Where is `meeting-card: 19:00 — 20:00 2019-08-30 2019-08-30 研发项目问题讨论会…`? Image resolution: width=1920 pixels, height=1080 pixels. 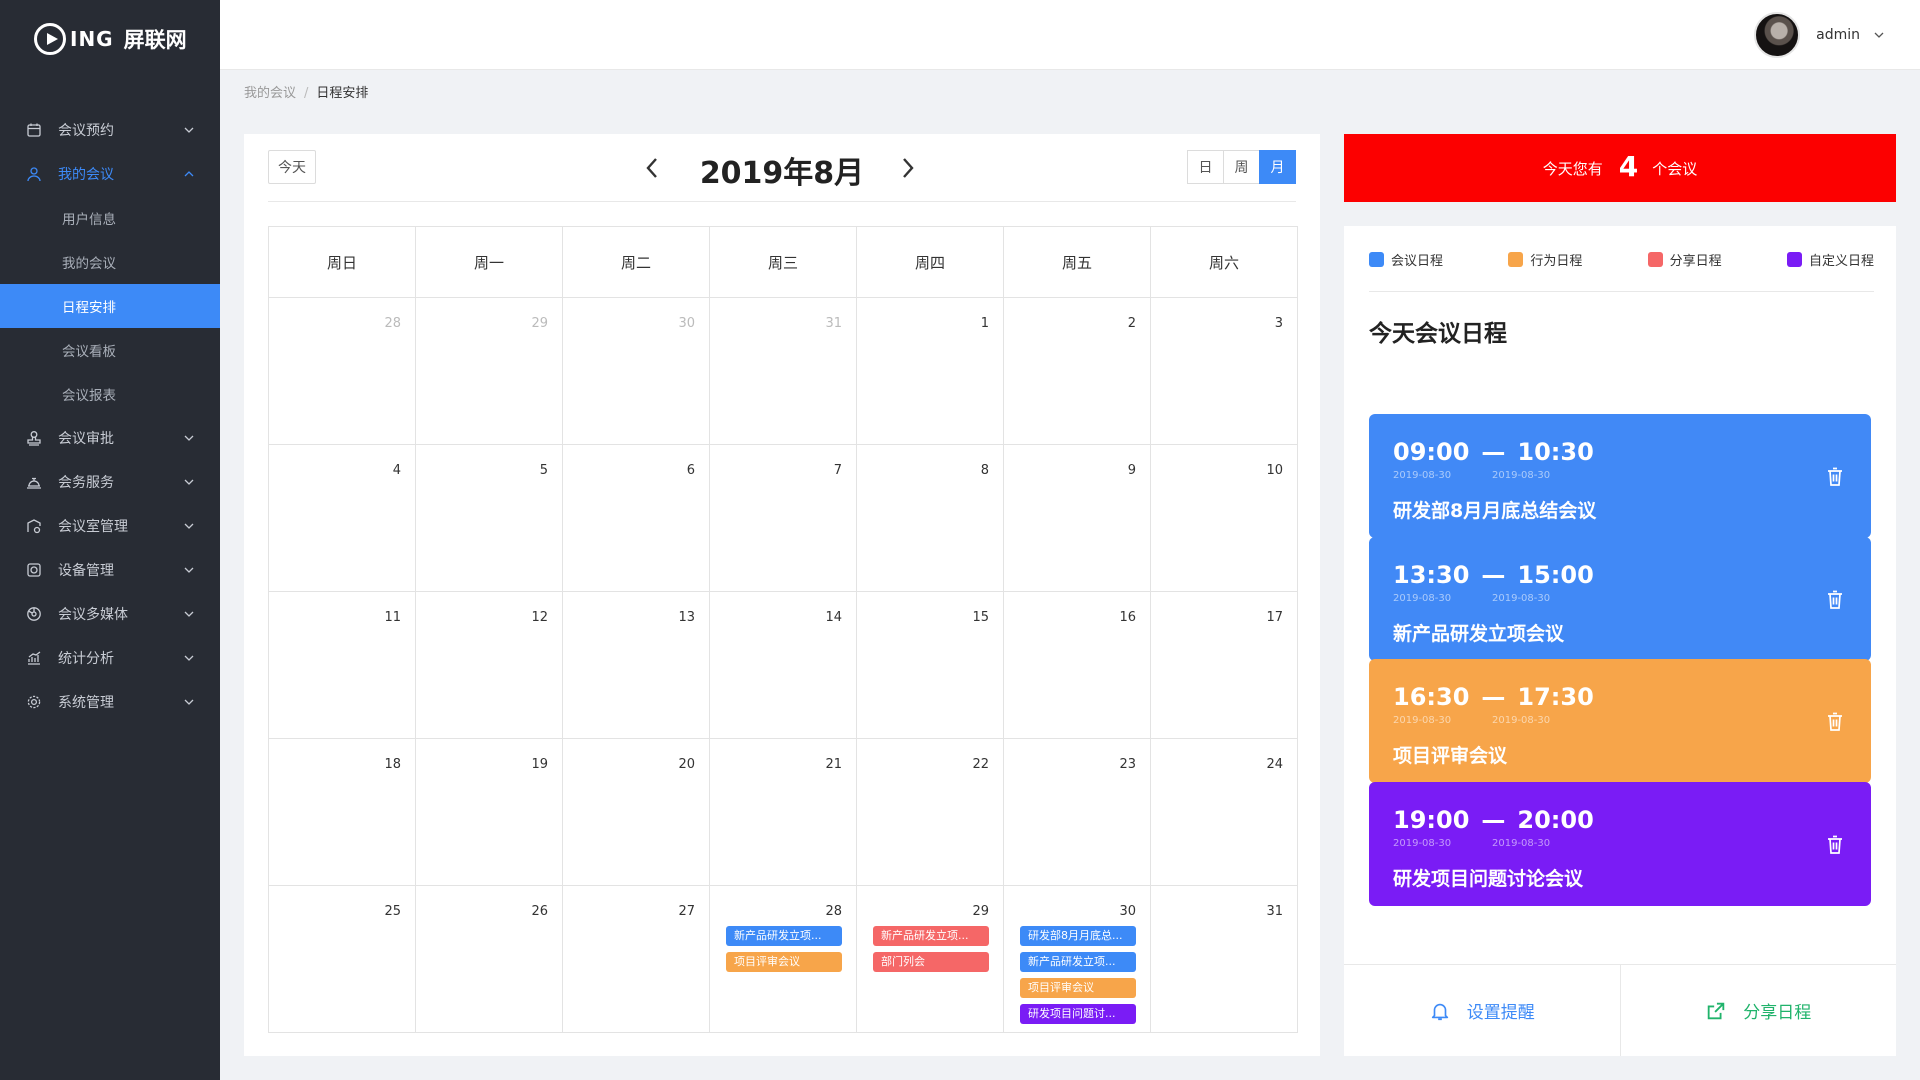 meeting-card: 19:00 — 20:00 2019-08-30 2019-08-30 研发项目问题讨论会… is located at coordinates (1620, 843).